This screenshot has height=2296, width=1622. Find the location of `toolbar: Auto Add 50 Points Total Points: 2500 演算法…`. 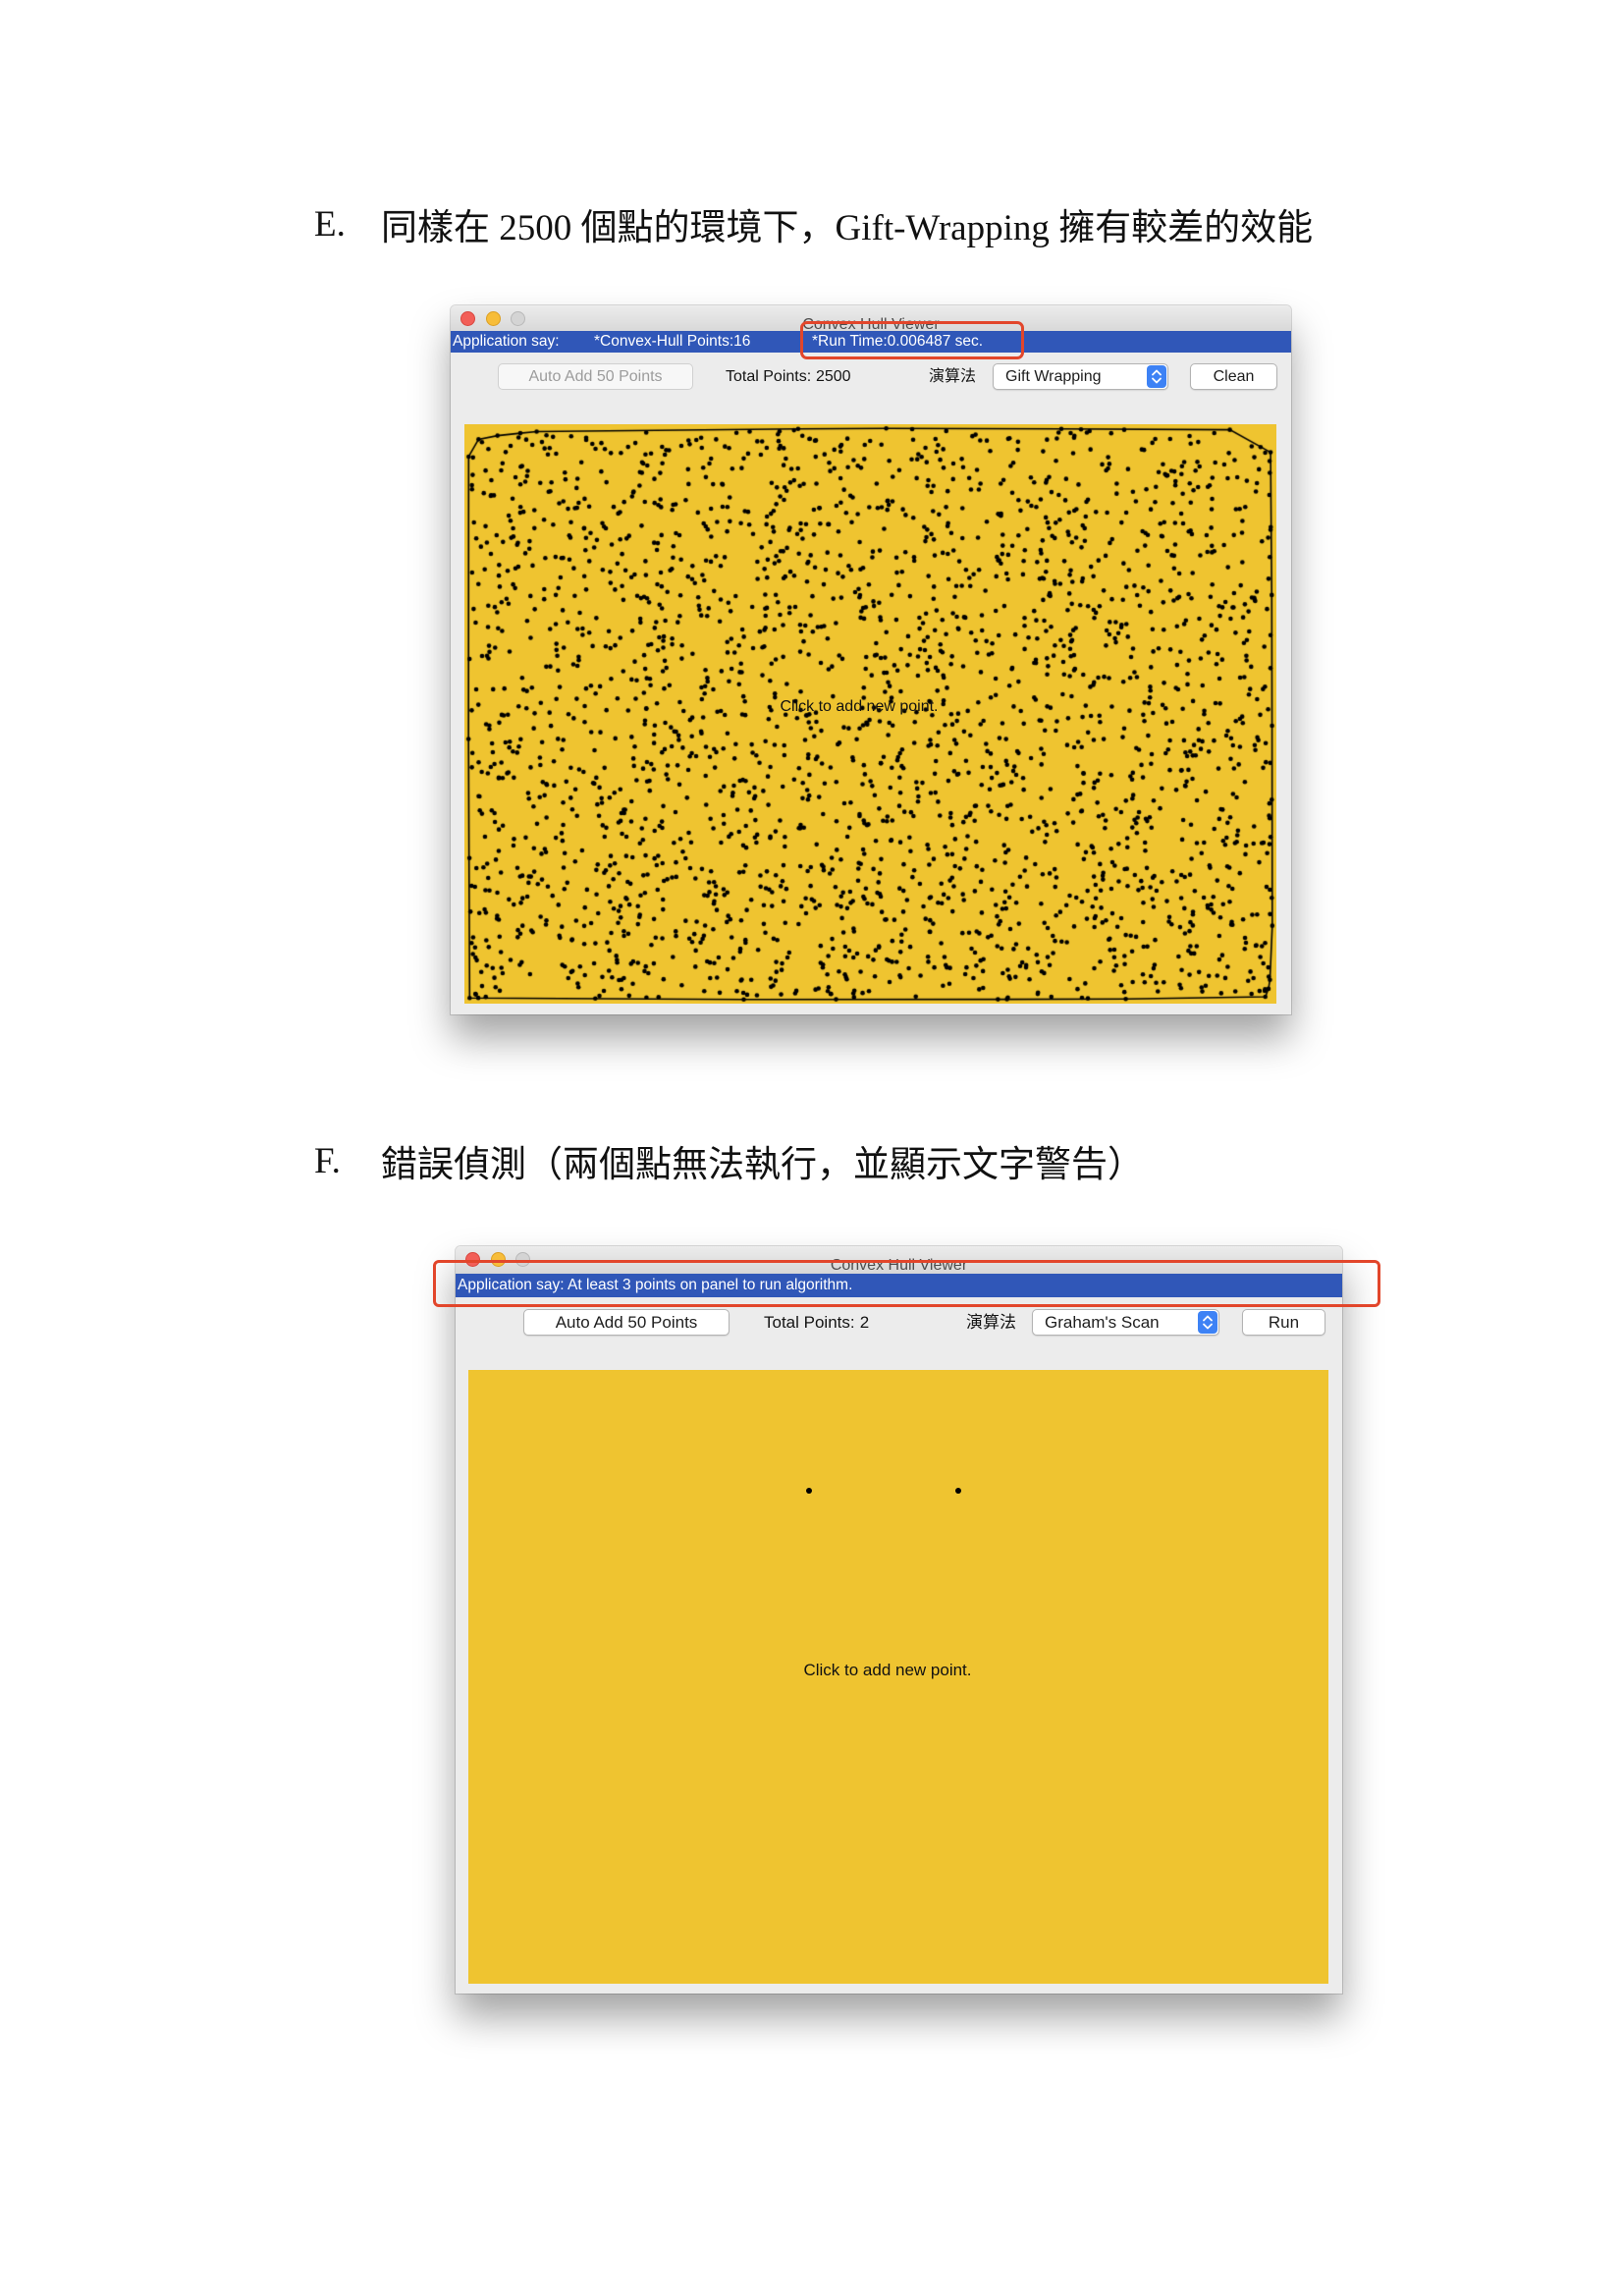

toolbar: Auto Add 50 Points Total Points: 2500 演算法… is located at coordinates (871, 377).